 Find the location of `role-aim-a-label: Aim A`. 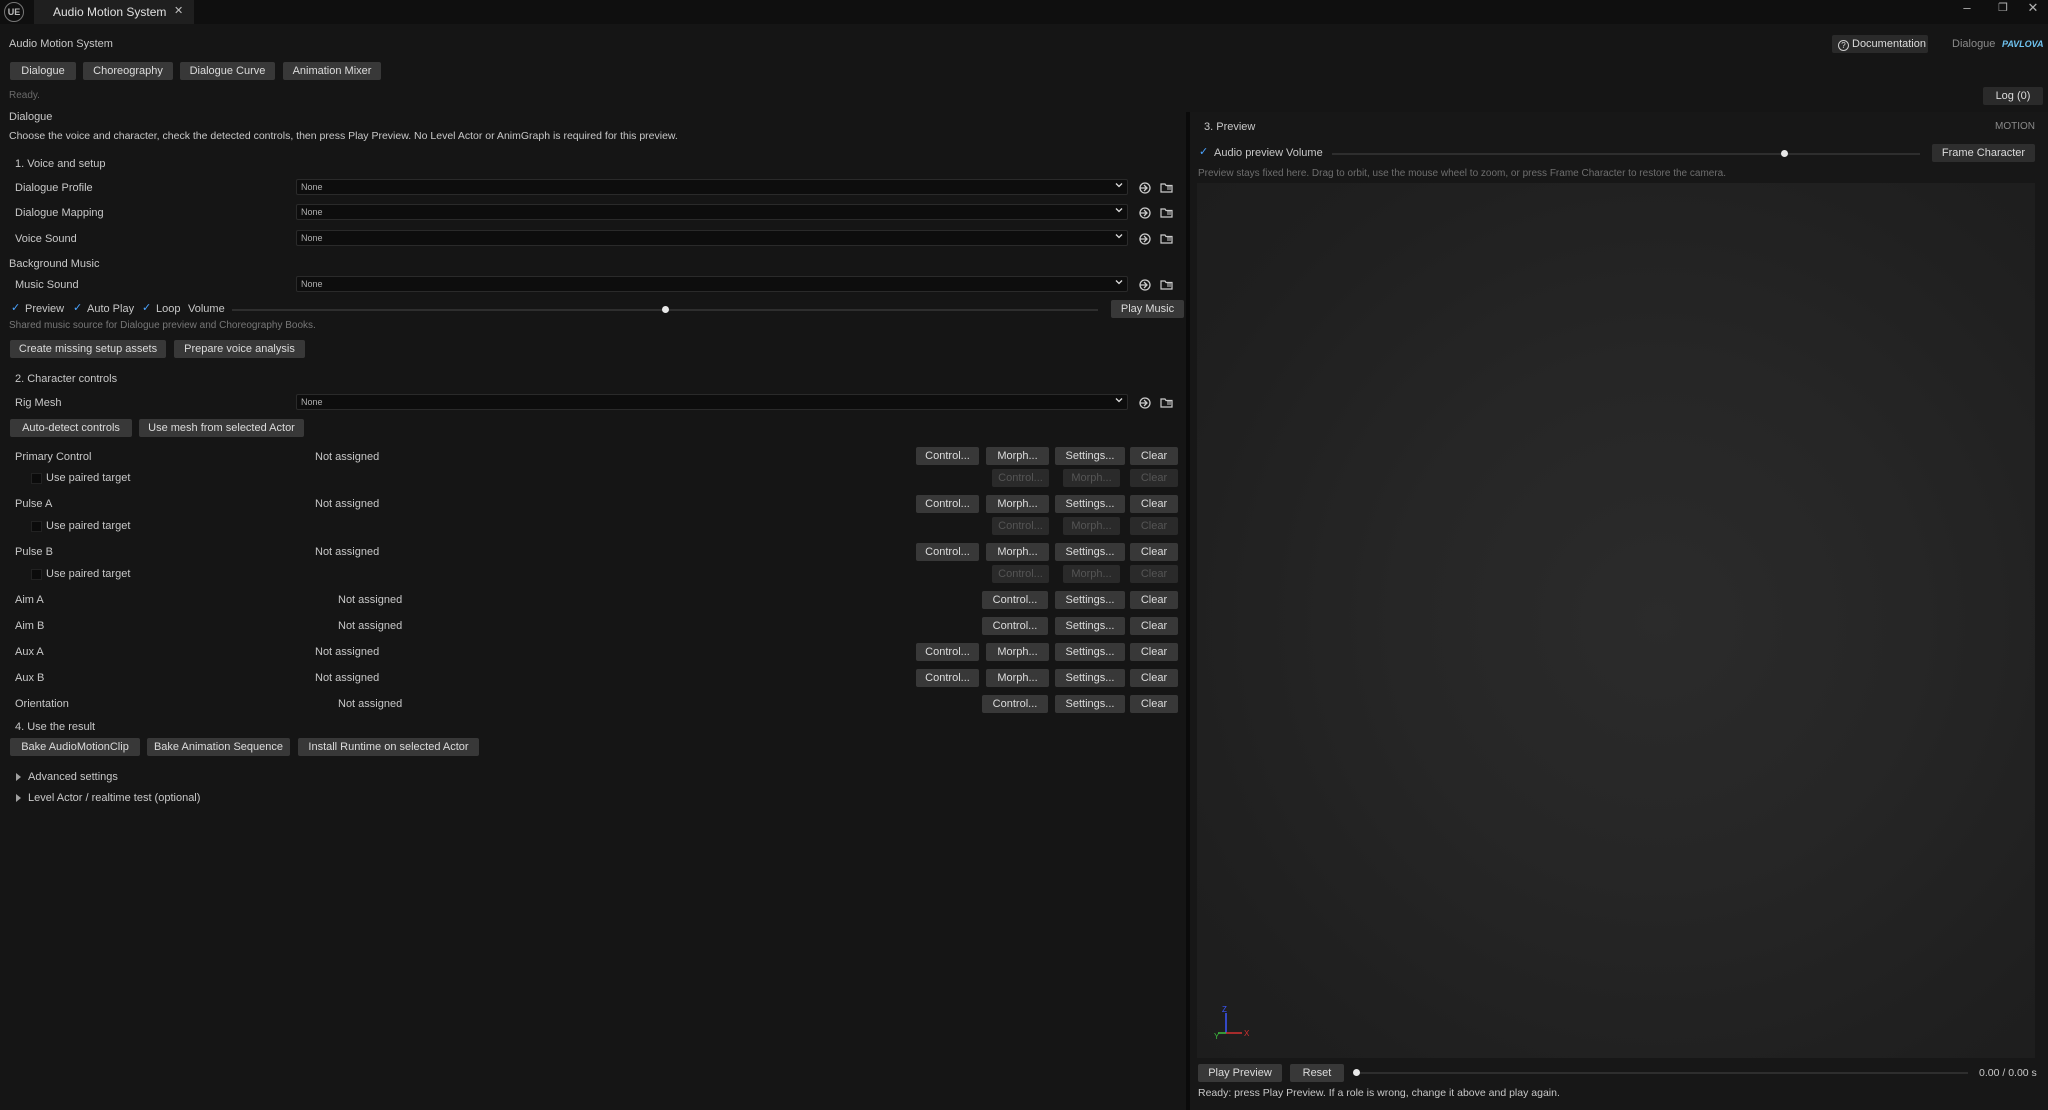

role-aim-a-label: Aim A is located at coordinates (29, 600).